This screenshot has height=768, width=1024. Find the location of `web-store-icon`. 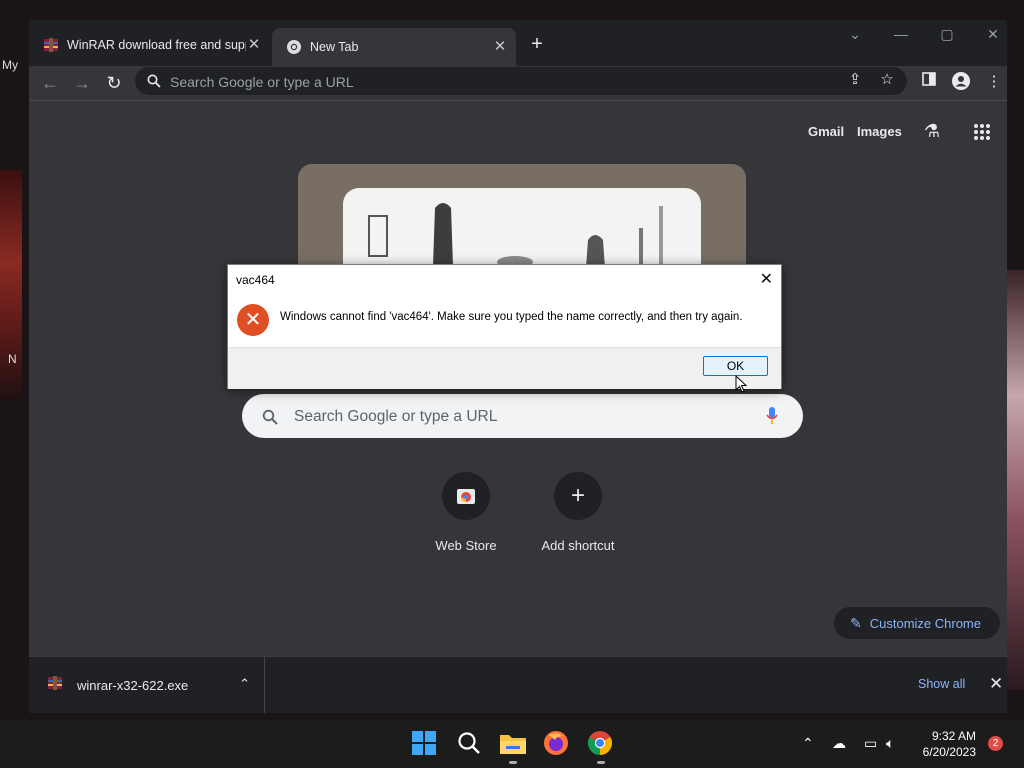

web-store-icon is located at coordinates (466, 496).